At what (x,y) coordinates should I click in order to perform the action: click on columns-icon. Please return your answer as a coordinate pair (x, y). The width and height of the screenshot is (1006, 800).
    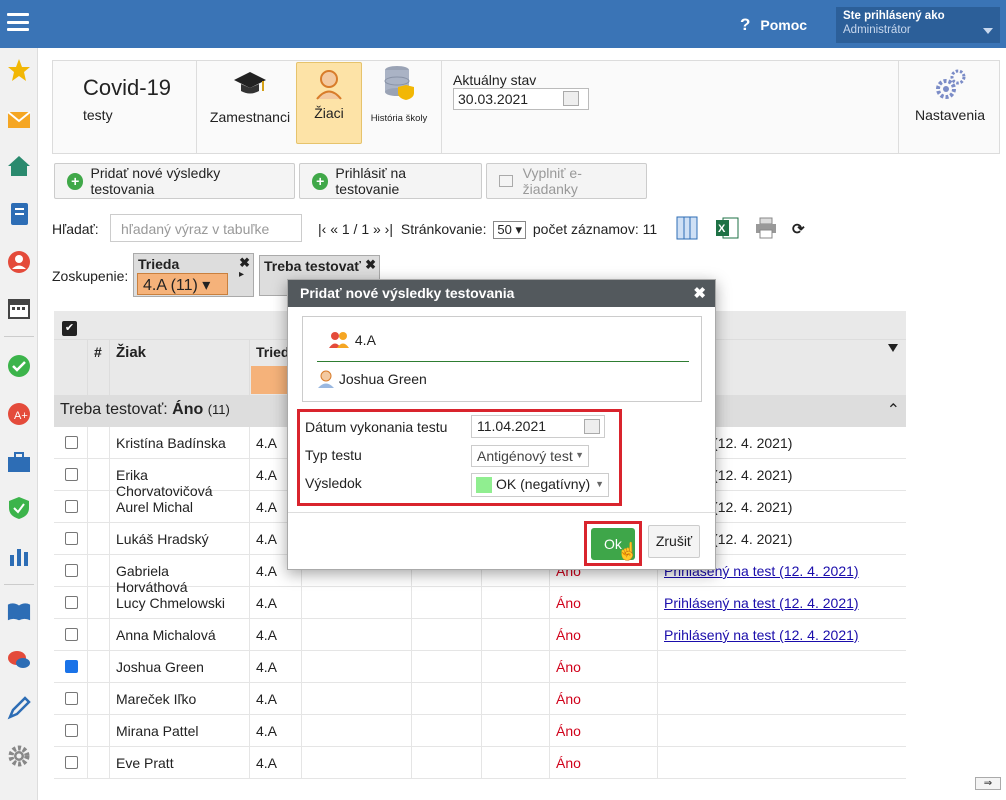
    Looking at the image, I should click on (687, 229).